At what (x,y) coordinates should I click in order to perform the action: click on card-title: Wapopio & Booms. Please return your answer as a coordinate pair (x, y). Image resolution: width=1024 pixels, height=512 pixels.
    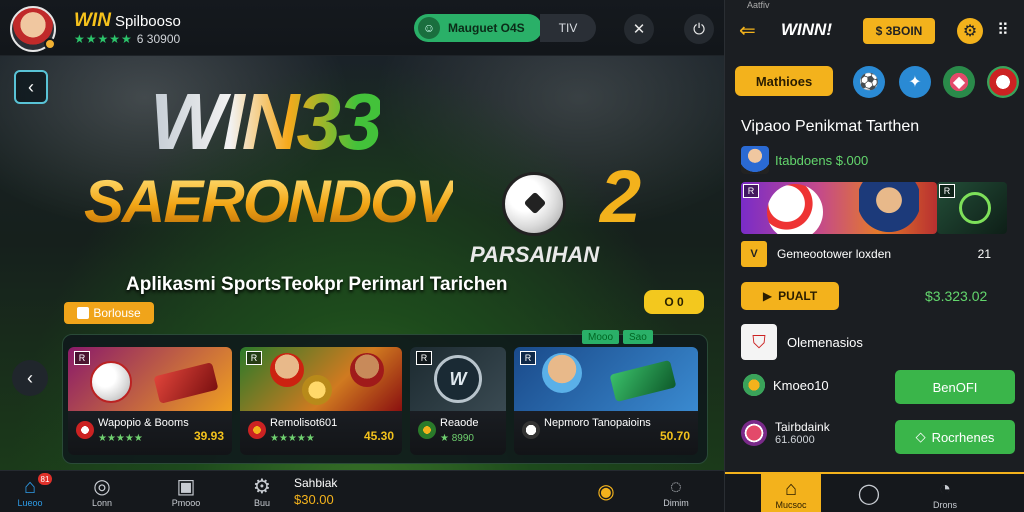
    Looking at the image, I should click on (143, 423).